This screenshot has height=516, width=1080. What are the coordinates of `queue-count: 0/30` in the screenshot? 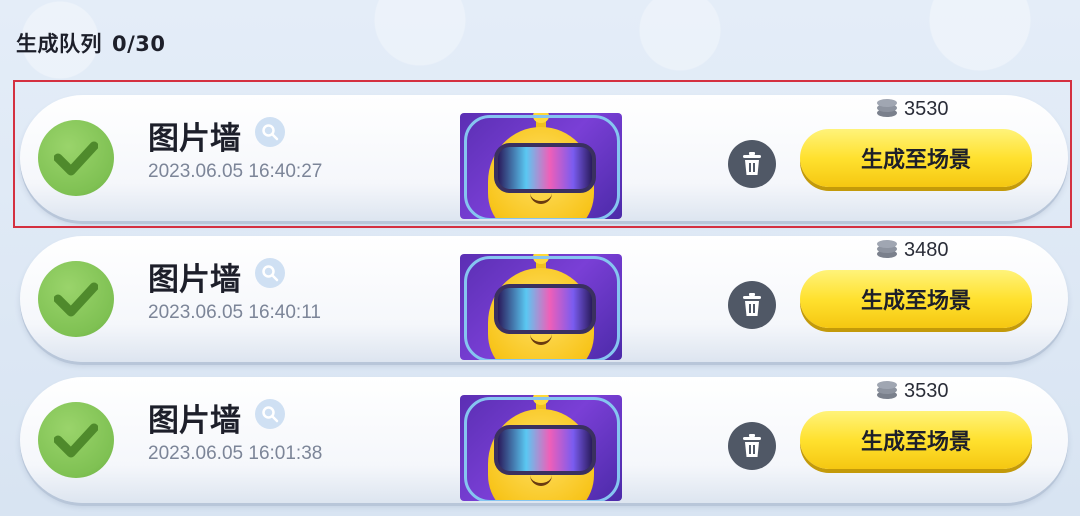 It's located at (139, 44).